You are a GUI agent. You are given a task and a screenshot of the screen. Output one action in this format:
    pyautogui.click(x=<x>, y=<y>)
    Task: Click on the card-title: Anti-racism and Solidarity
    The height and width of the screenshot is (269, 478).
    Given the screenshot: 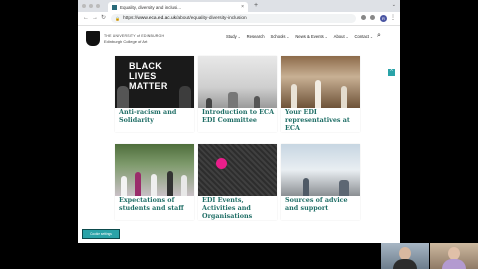 What is the action you would take?
    pyautogui.click(x=156, y=116)
    